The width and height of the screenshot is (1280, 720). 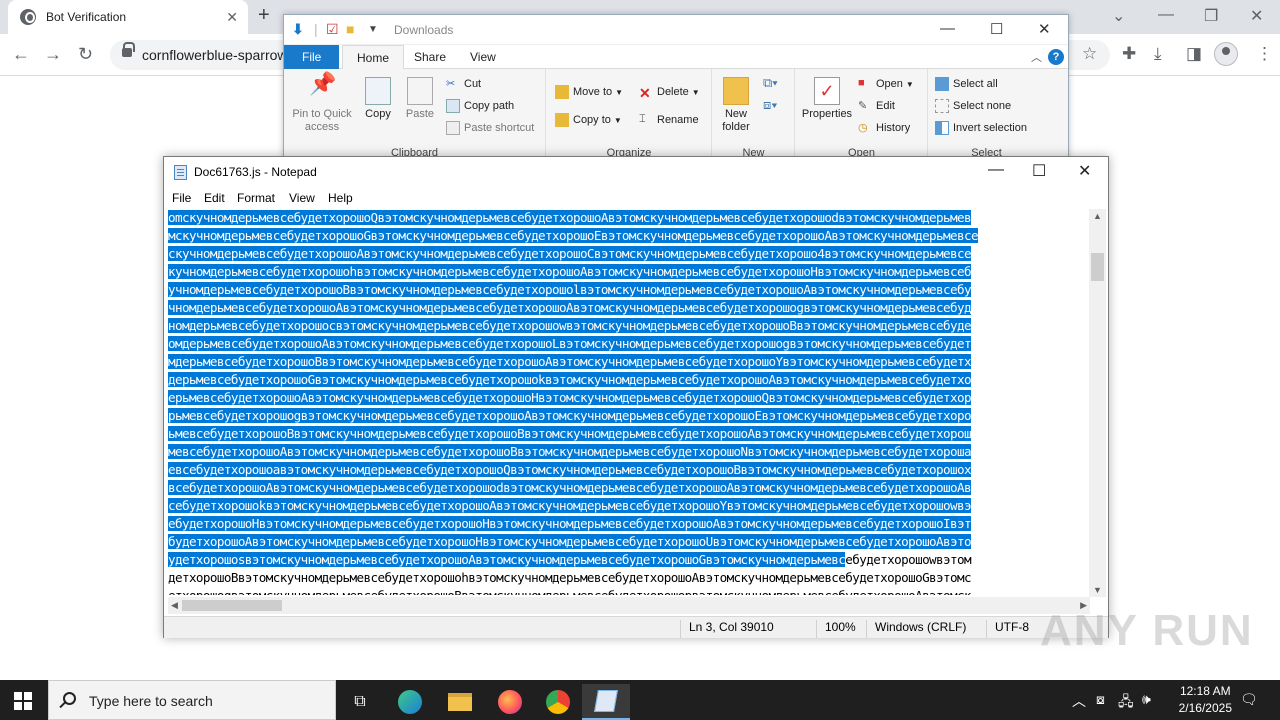 I want to click on reload-icon: ↻, so click(x=85, y=54).